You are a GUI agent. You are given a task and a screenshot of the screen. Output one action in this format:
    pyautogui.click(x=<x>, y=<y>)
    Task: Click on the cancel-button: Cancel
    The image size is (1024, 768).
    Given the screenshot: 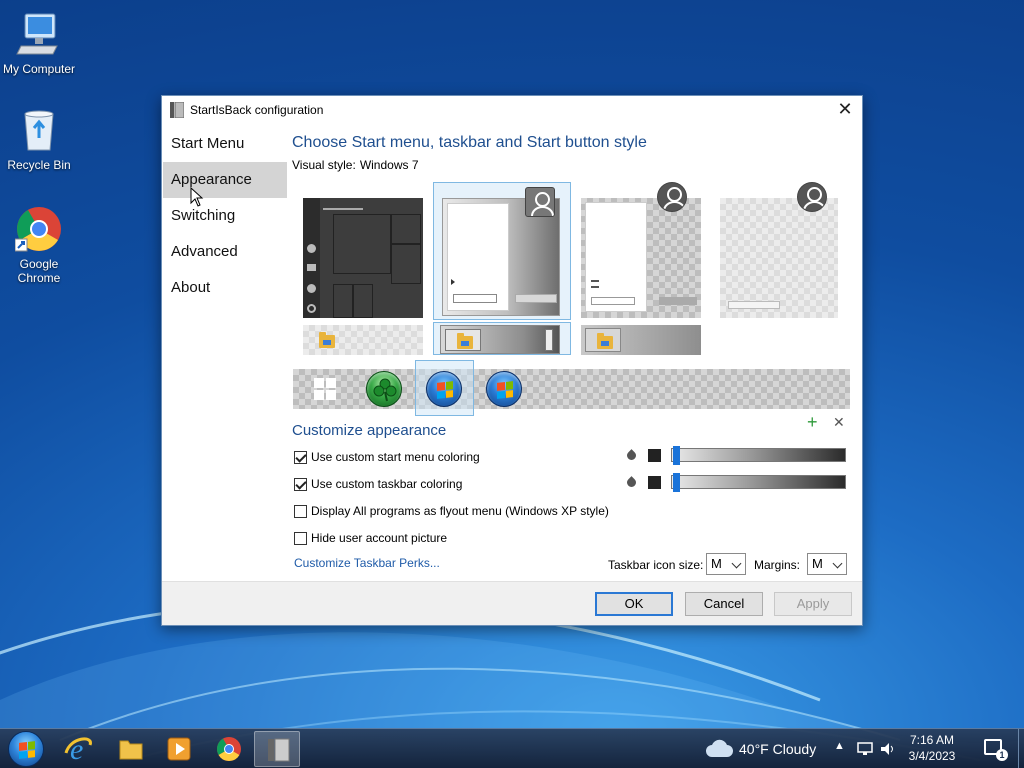 What is the action you would take?
    pyautogui.click(x=724, y=604)
    